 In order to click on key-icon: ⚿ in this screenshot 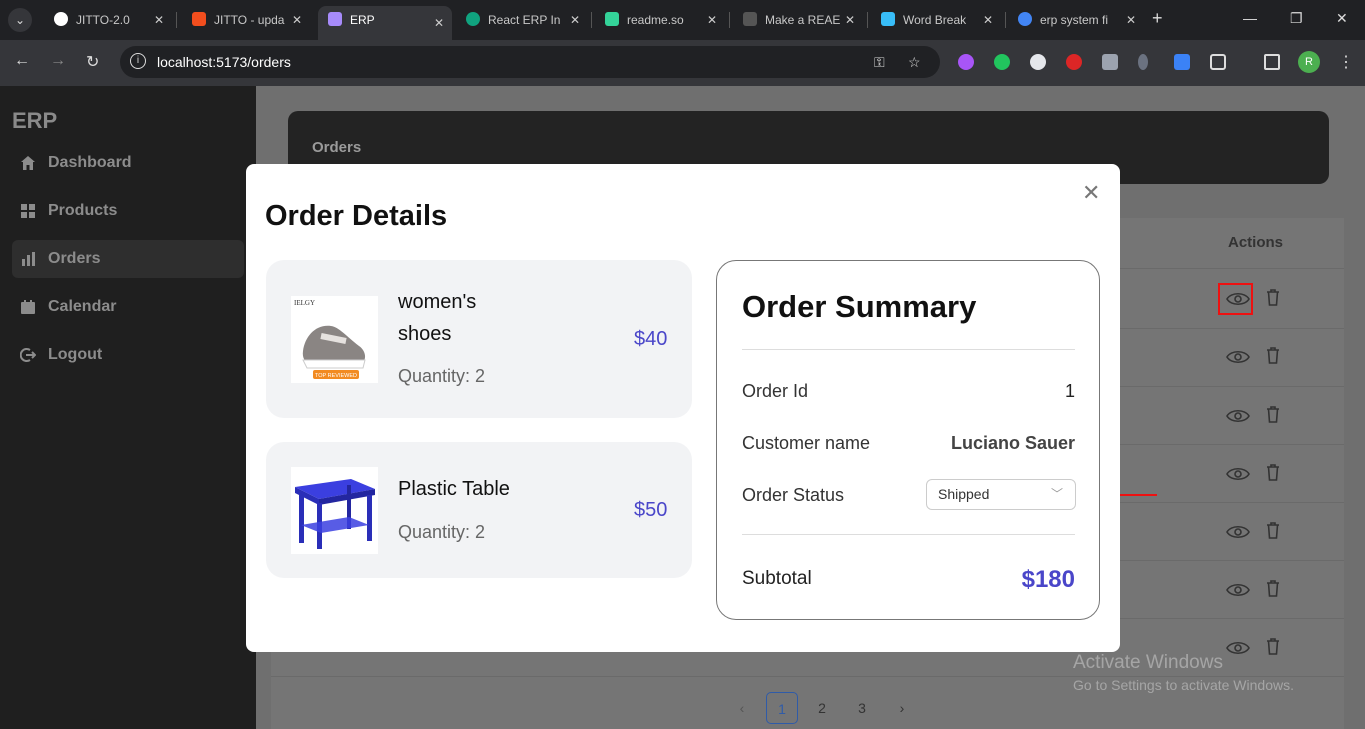, I will do `click(879, 62)`.